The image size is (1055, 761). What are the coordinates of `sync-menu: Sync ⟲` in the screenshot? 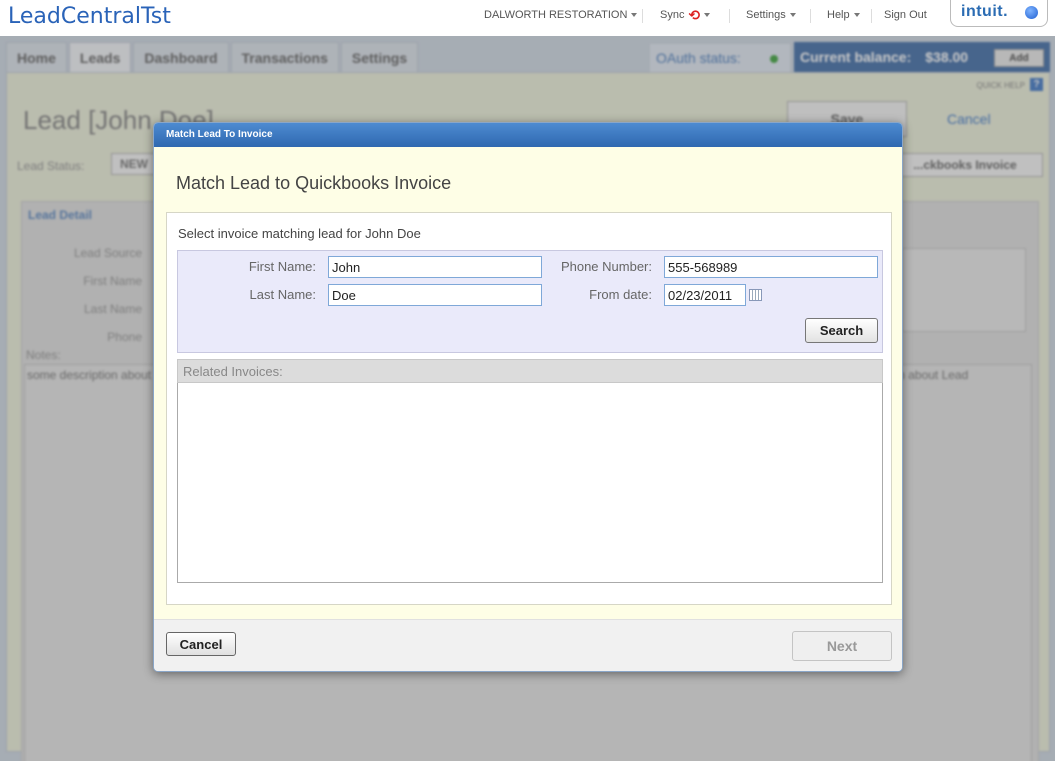 It's located at (685, 14).